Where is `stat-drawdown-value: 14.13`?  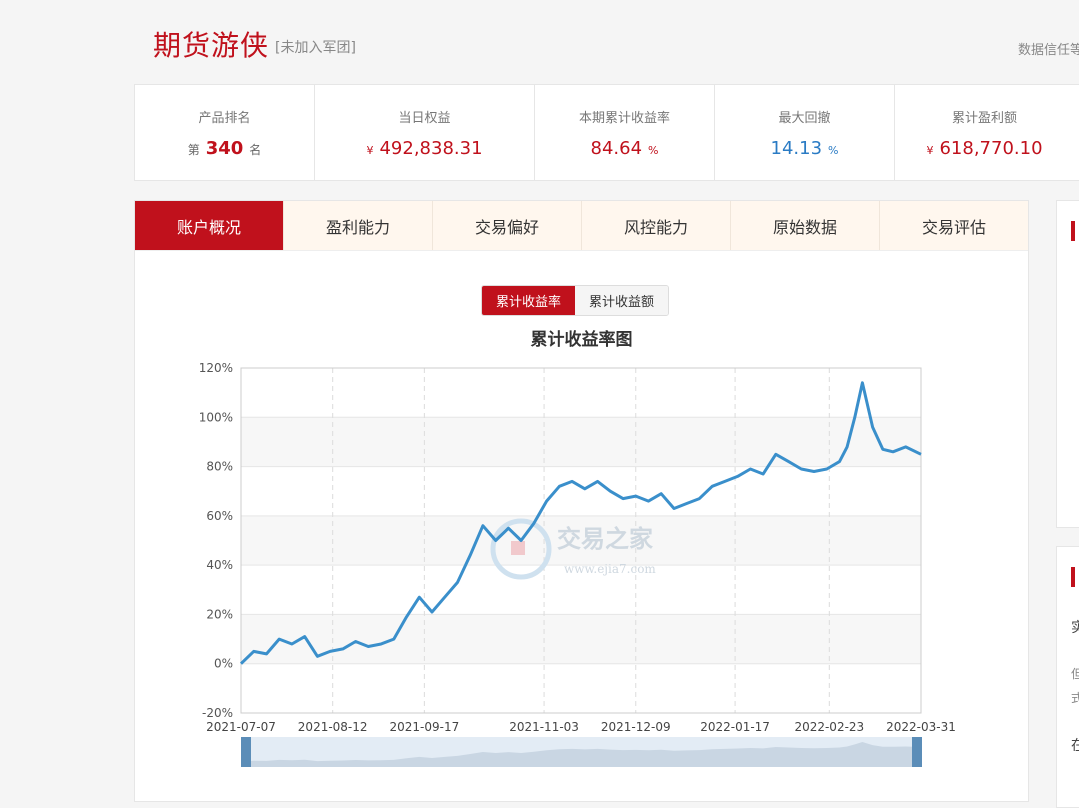 stat-drawdown-value: 14.13 is located at coordinates (796, 148).